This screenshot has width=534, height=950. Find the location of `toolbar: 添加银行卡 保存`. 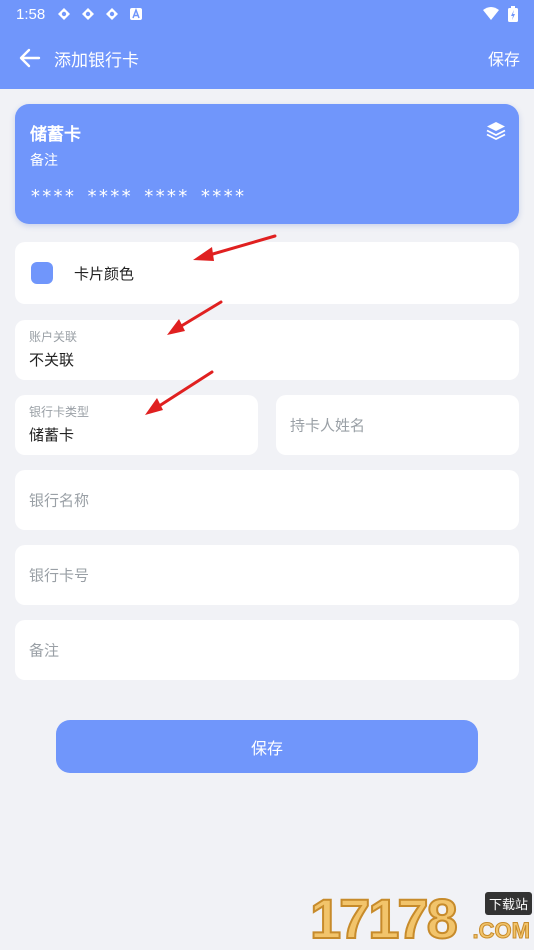

toolbar: 添加银行卡 保存 is located at coordinates (267, 58).